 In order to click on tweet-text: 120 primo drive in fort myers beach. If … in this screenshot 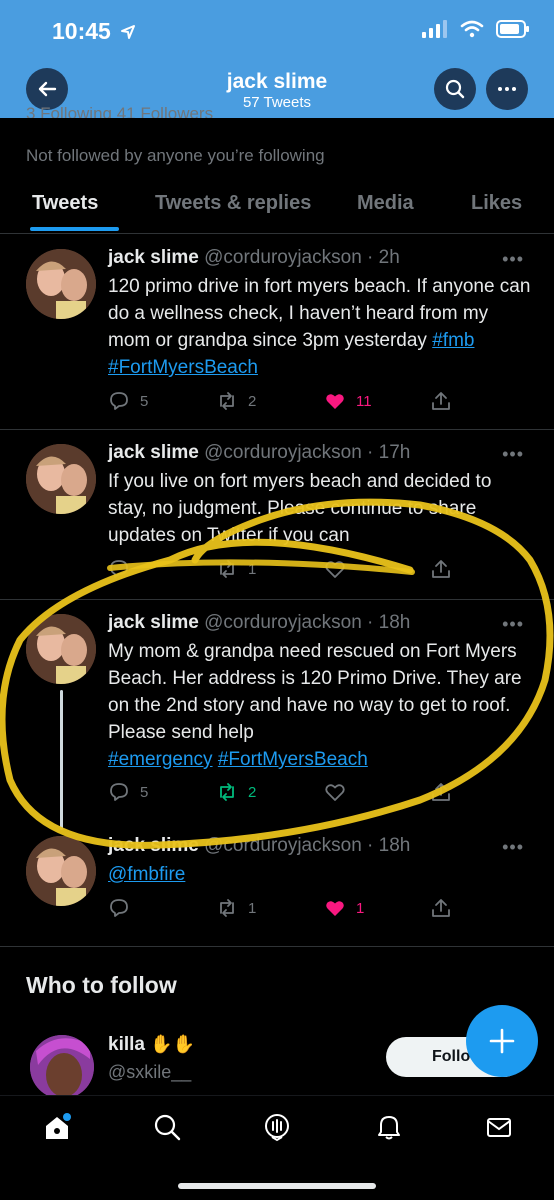, I will do `click(320, 327)`.